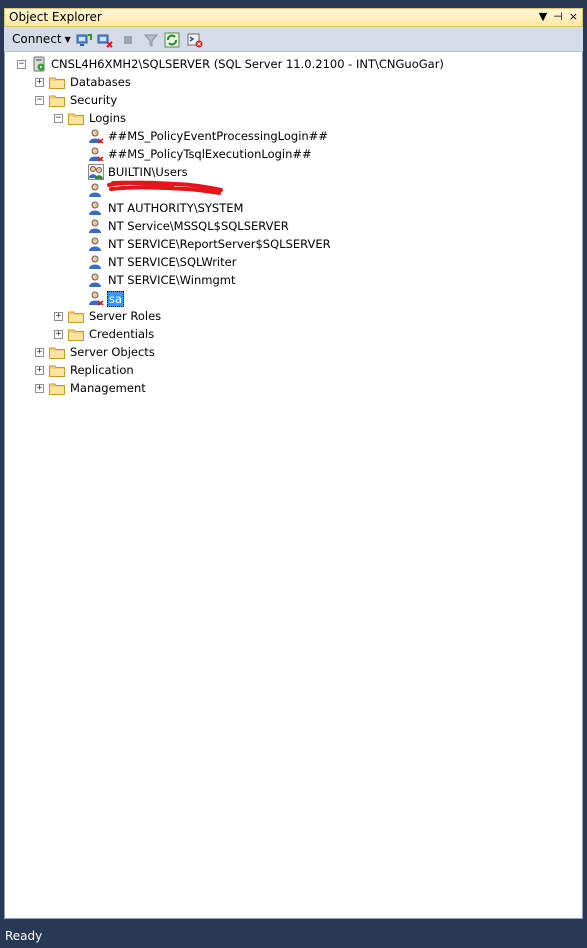 This screenshot has height=948, width=587. I want to click on server-icon, so click(39, 64).